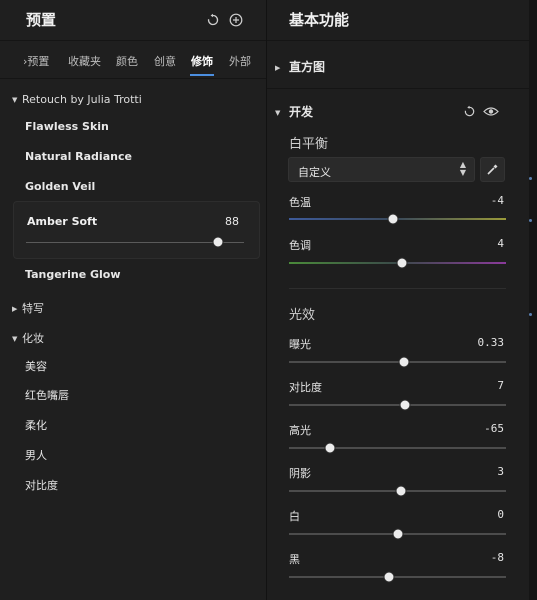 The width and height of the screenshot is (537, 600). I want to click on highlights-track, so click(397, 448).